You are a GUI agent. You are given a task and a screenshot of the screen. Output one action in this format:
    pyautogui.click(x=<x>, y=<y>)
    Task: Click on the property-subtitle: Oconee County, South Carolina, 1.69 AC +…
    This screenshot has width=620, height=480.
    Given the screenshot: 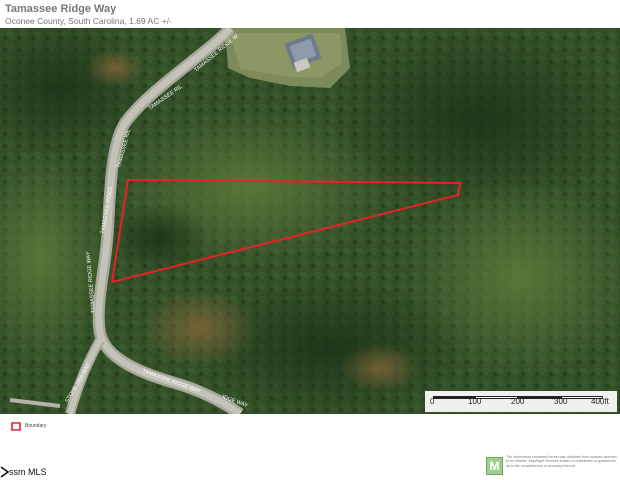 What is the action you would take?
    pyautogui.click(x=88, y=21)
    